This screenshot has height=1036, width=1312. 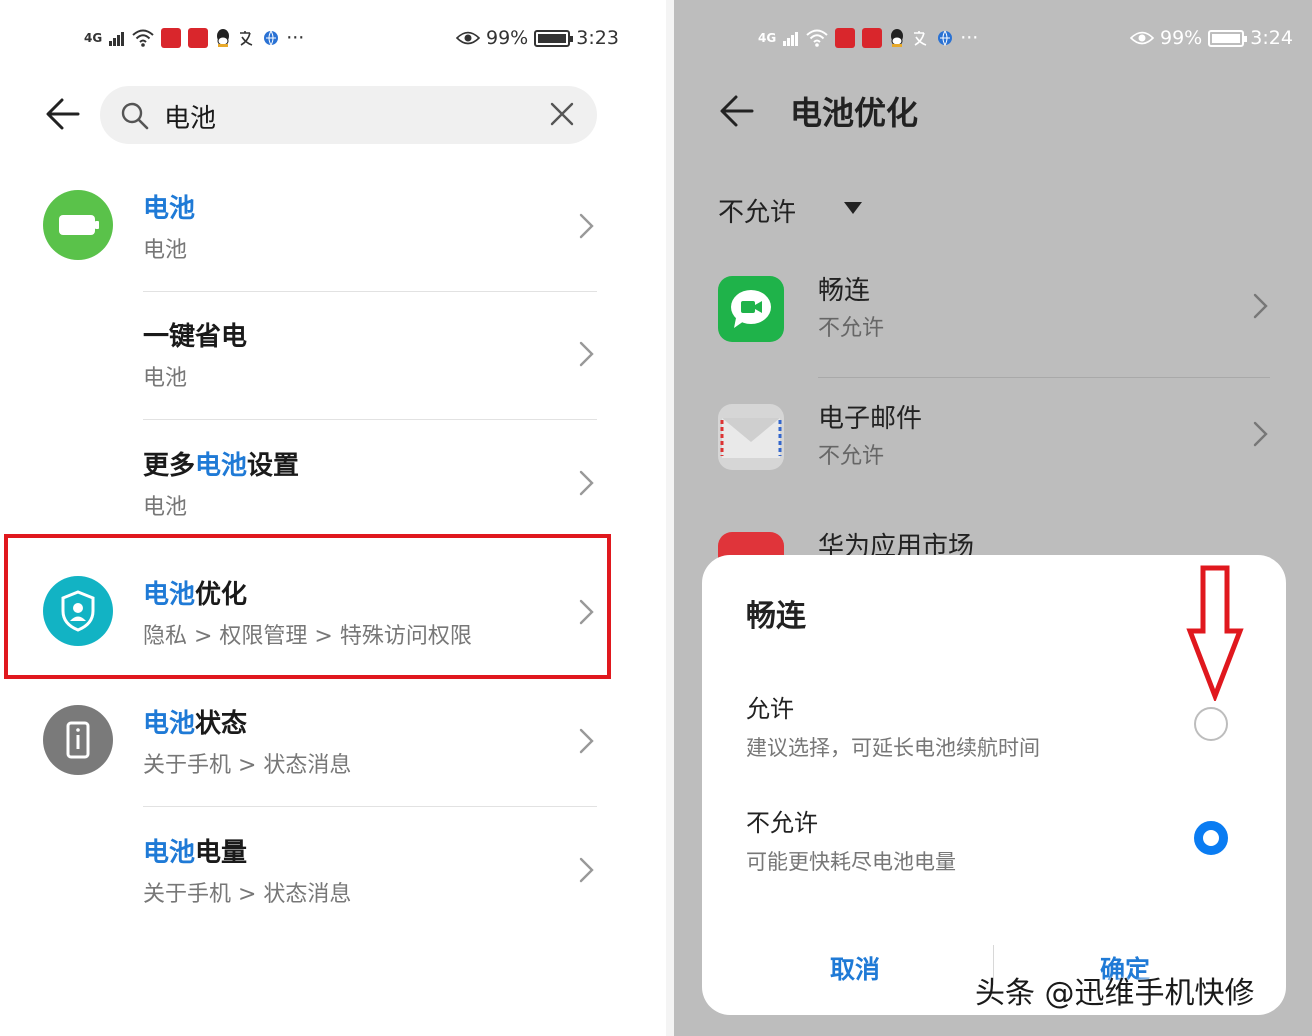 What do you see at coordinates (851, 862) in the screenshot?
I see `option-description: 可能更快耗尽电池电量` at bounding box center [851, 862].